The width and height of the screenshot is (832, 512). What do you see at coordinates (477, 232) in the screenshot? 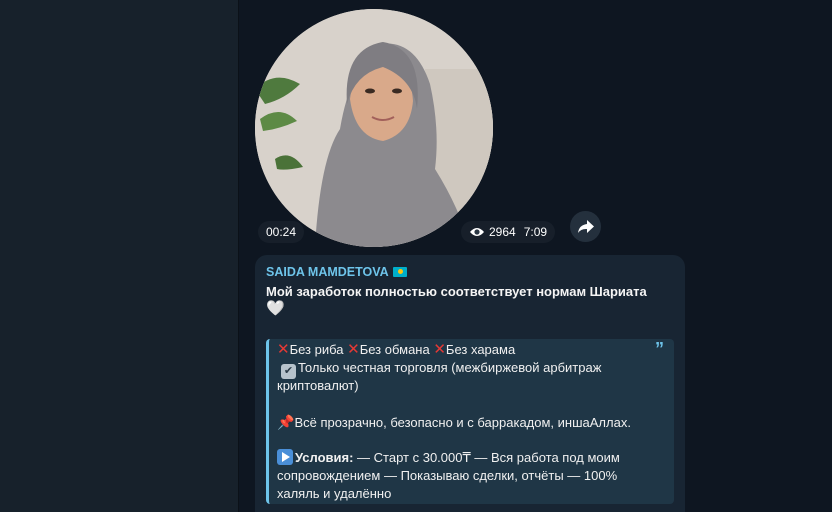
I see `eye-icon` at bounding box center [477, 232].